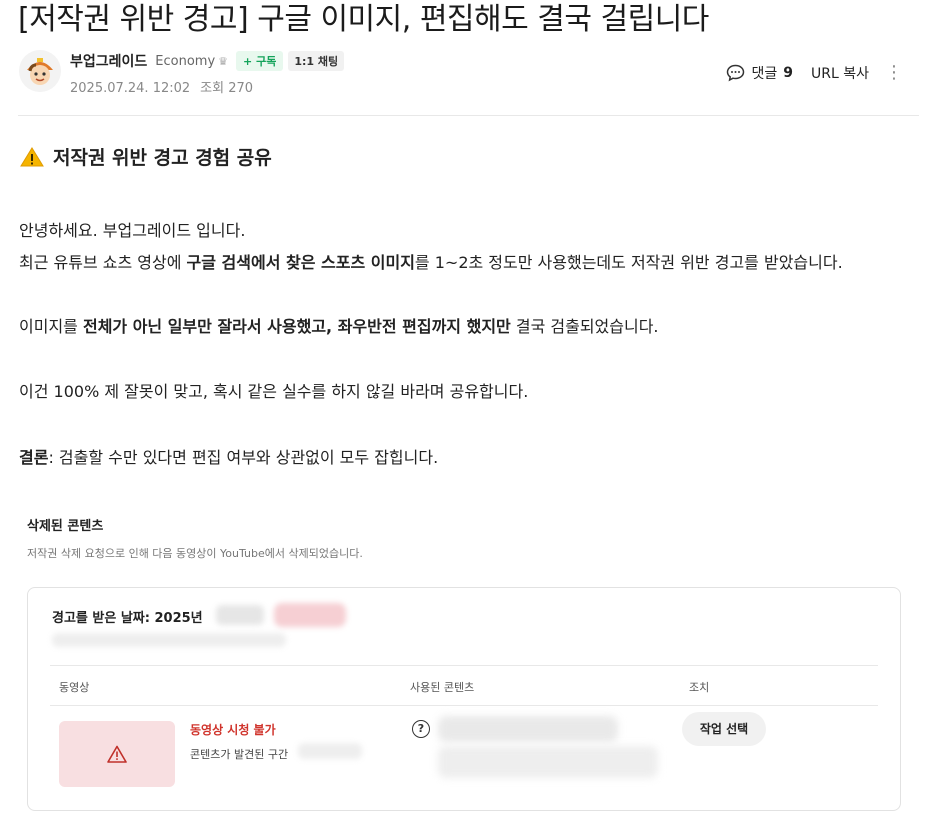 This screenshot has width=927, height=813. Describe the element at coordinates (421, 729) in the screenshot. I see `help-icon: ?` at that location.